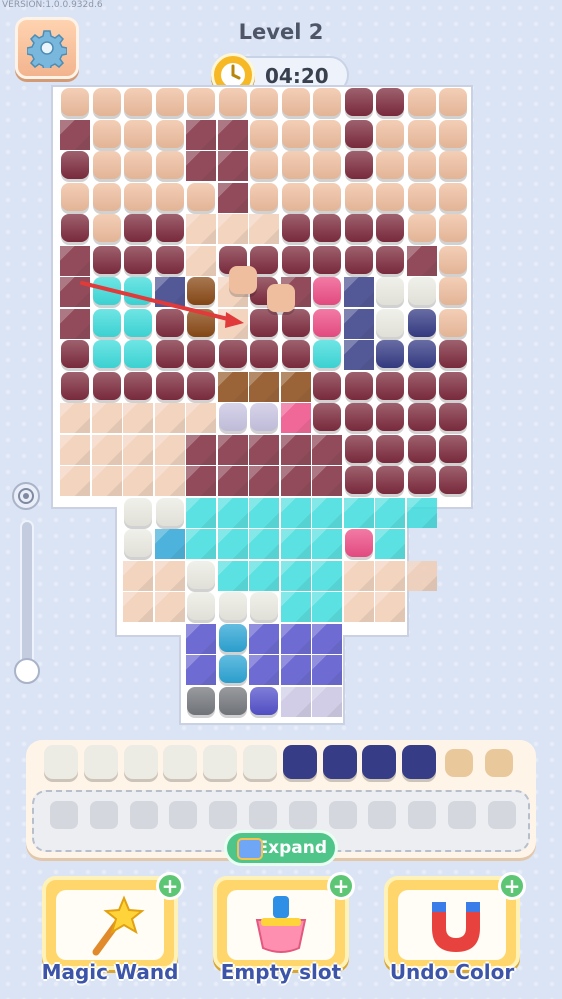 The height and width of the screenshot is (999, 562). Describe the element at coordinates (27, 600) in the screenshot. I see `zoom-slider` at that location.